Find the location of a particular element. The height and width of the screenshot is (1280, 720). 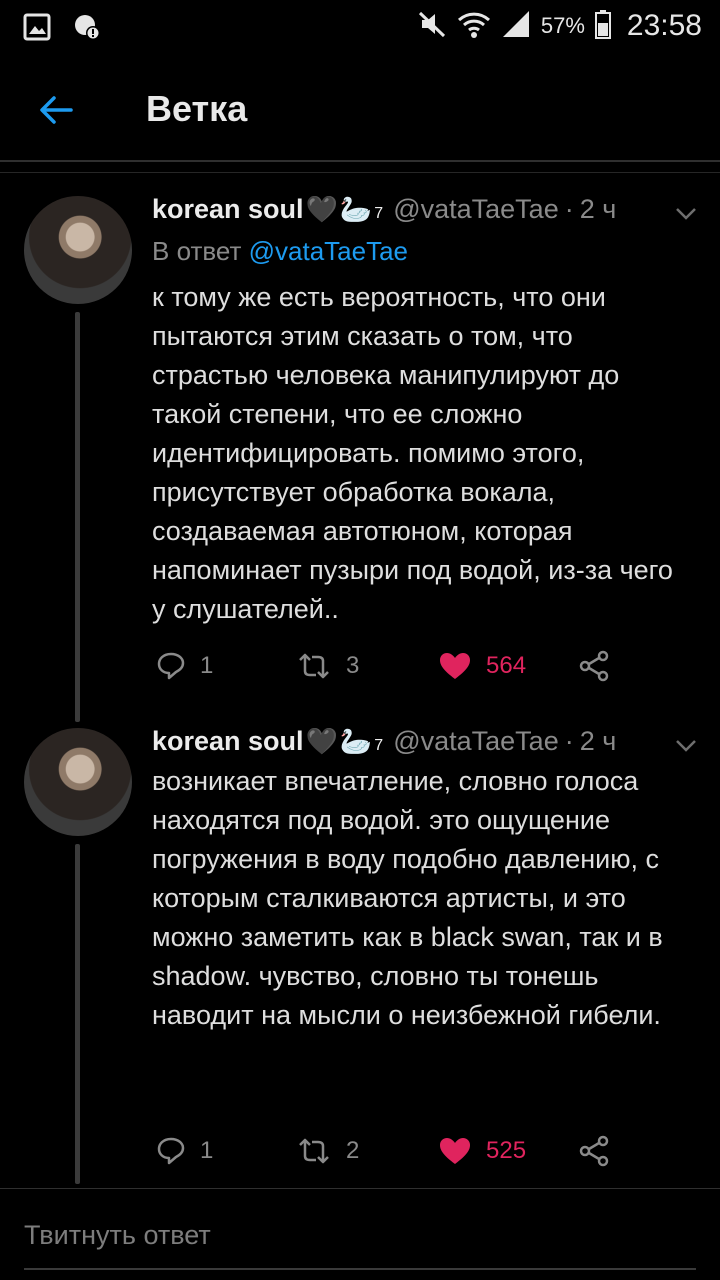

reply-context: В ответ @vataTaeTae is located at coordinates (280, 251).